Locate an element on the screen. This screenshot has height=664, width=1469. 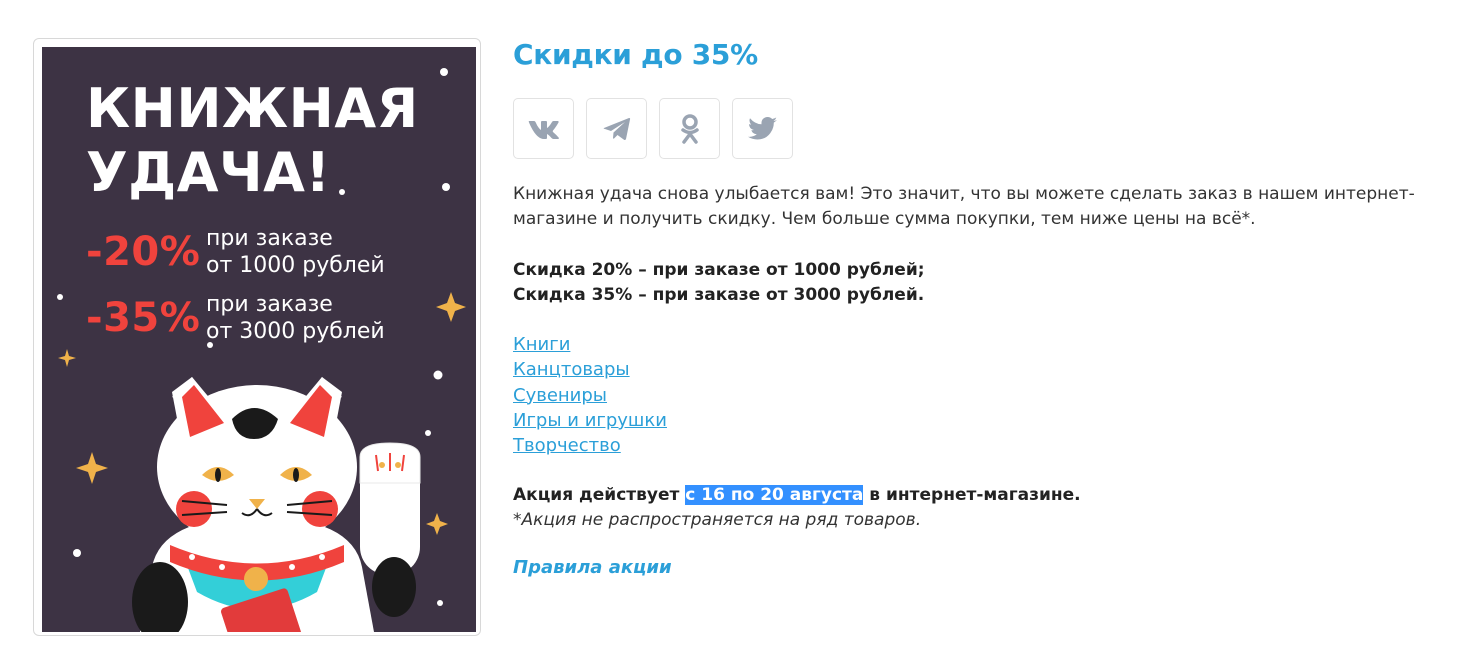
share-twitter-button is located at coordinates (762, 128).